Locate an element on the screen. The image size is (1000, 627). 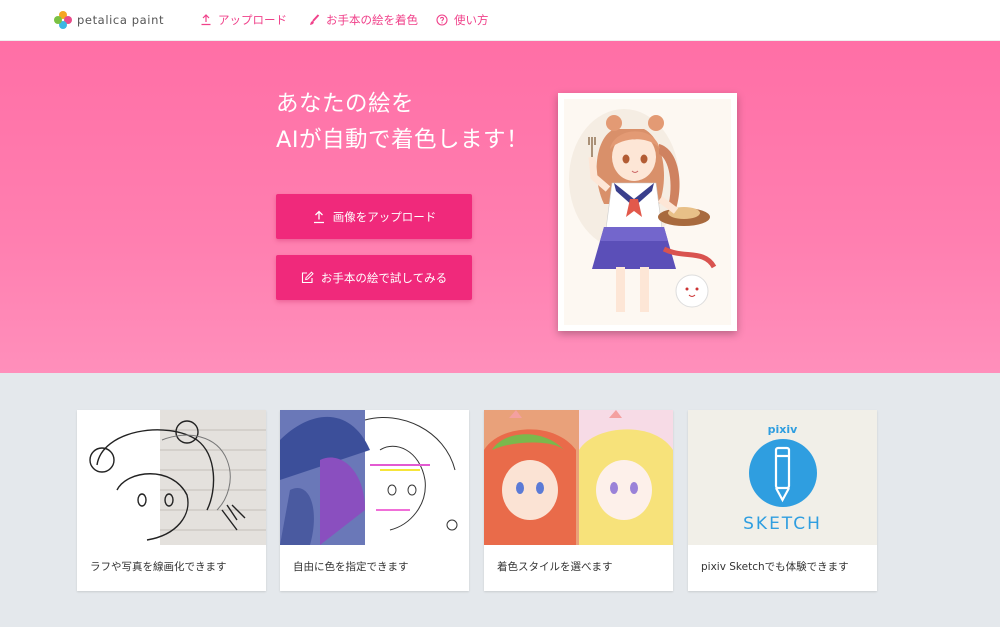
feature-card-color-hint: 自由に色を指定できます is located at coordinates (374, 500).